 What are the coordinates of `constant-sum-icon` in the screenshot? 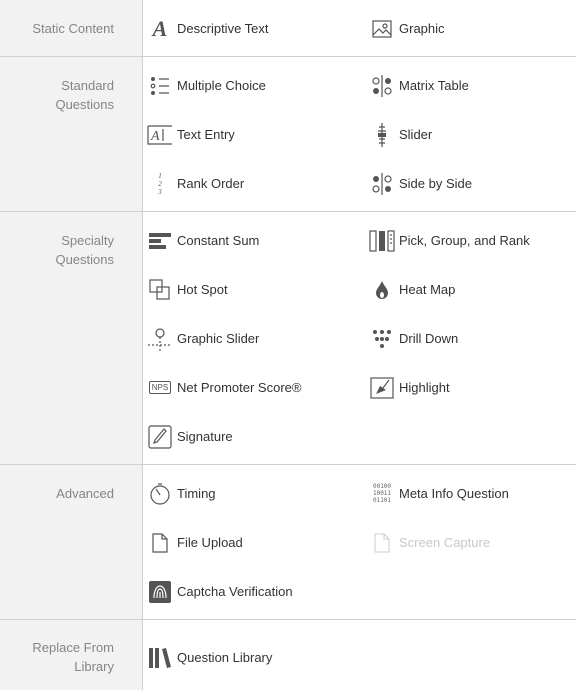 It's located at (160, 241).